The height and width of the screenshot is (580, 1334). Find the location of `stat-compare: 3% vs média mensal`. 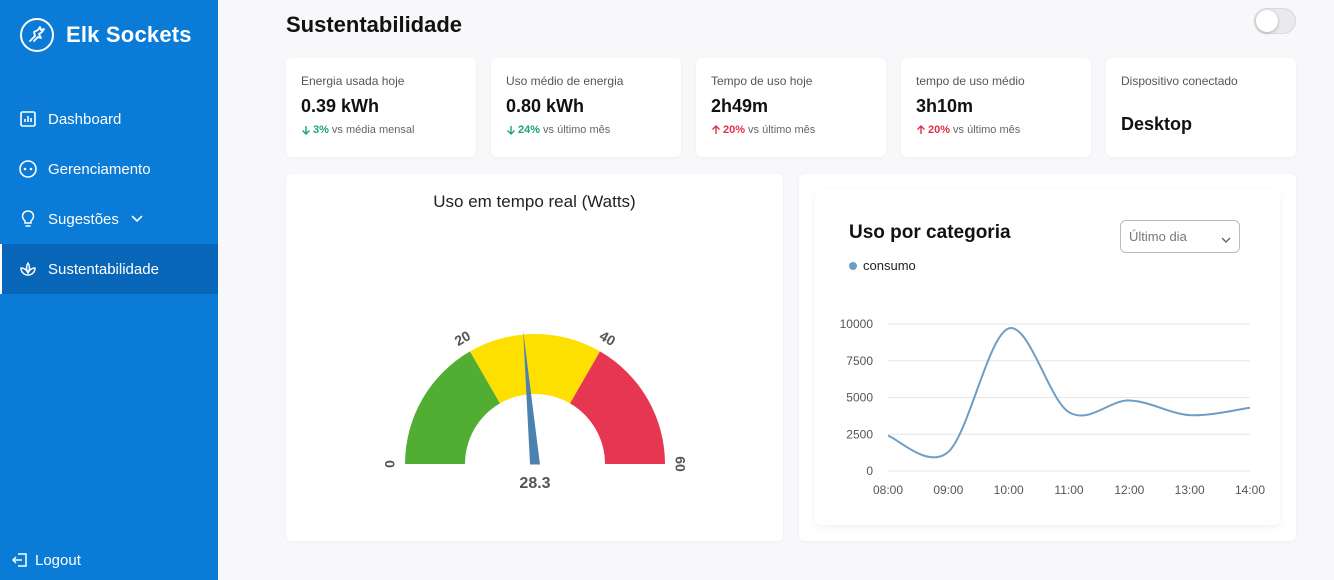

stat-compare: 3% vs média mensal is located at coordinates (381, 130).